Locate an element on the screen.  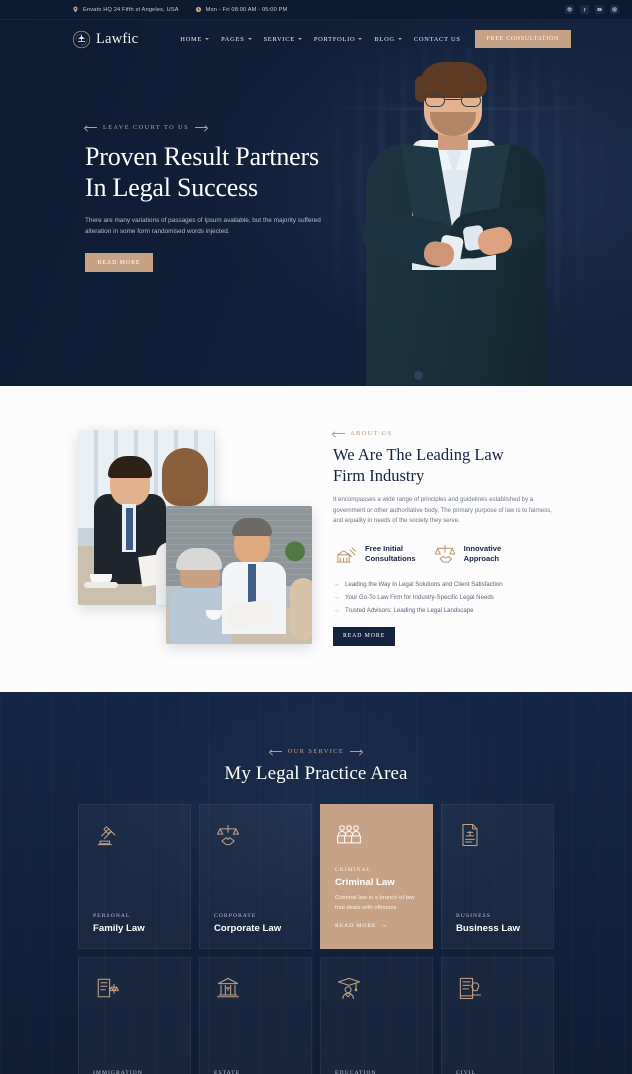
service-card-category: CRIMINAL is located at coordinates (353, 870).